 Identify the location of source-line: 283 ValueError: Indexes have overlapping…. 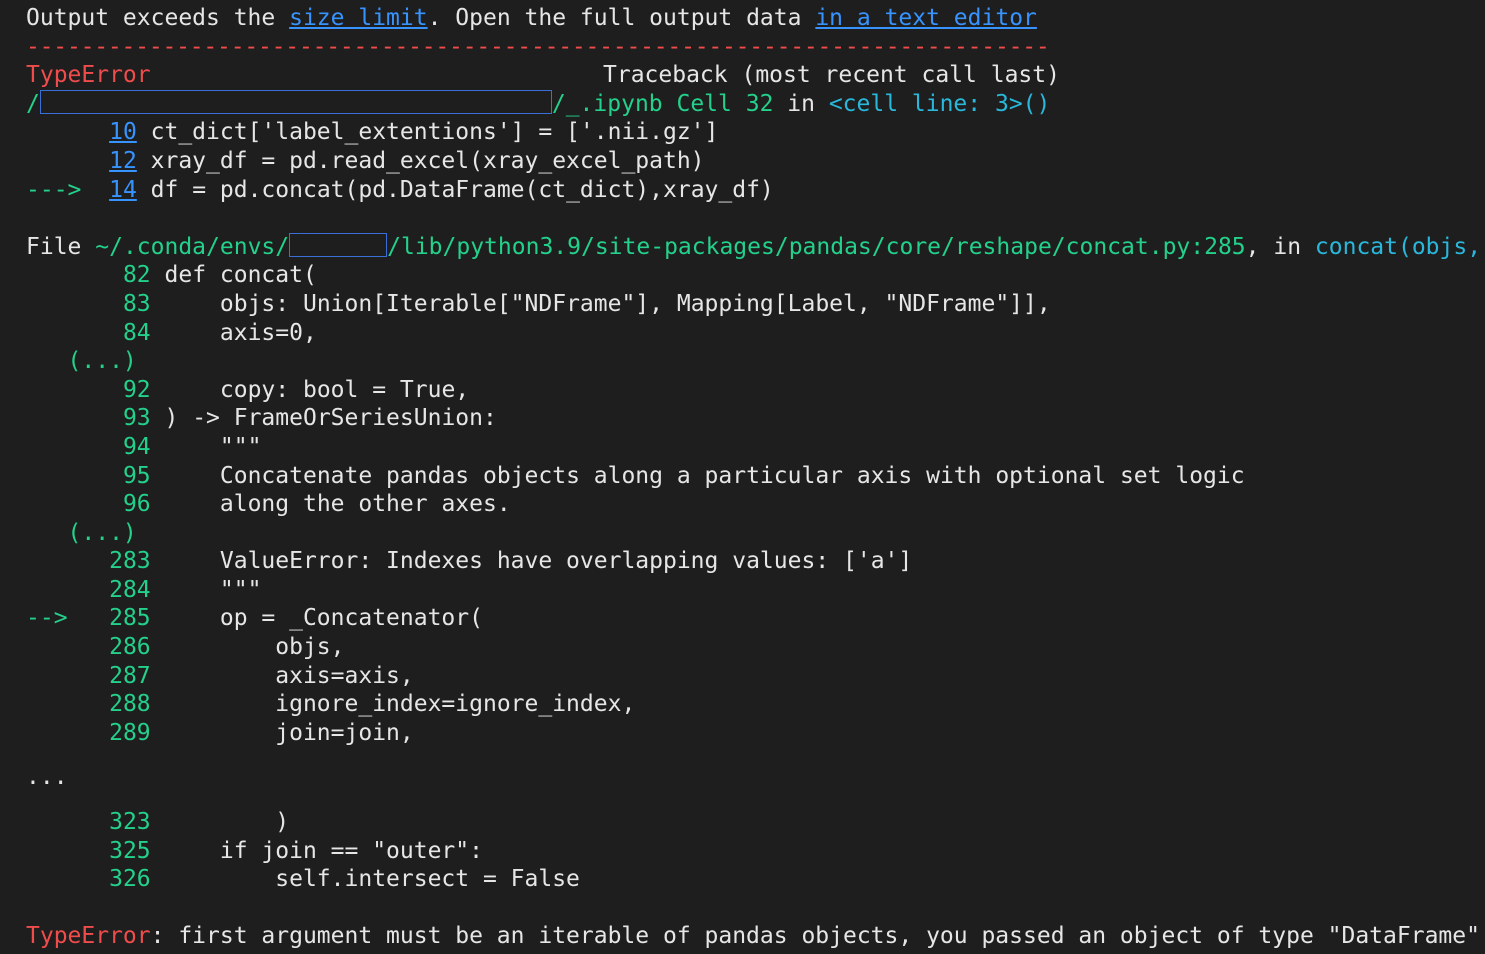
(751, 561).